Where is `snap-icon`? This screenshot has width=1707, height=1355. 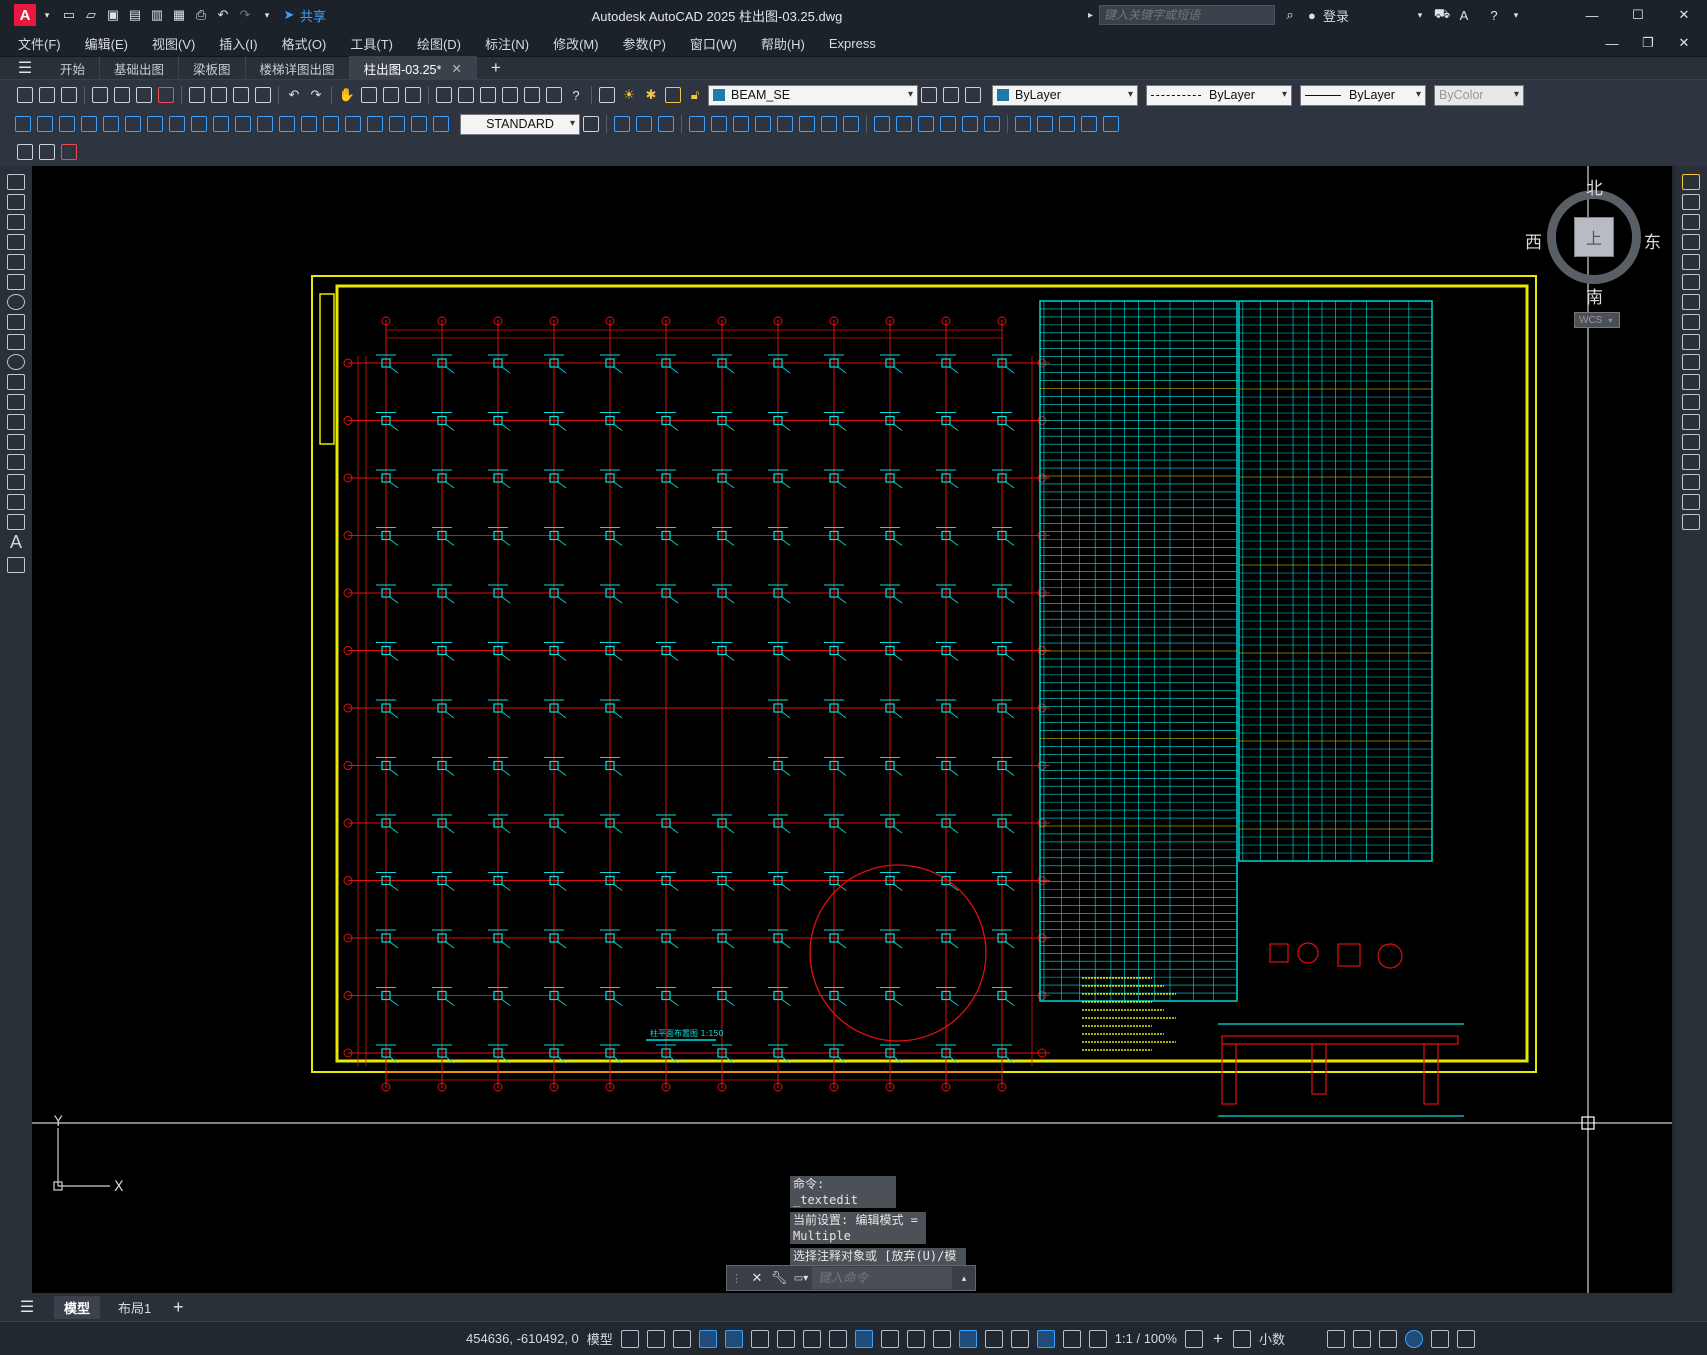
snap-icon is located at coordinates (655, 1338).